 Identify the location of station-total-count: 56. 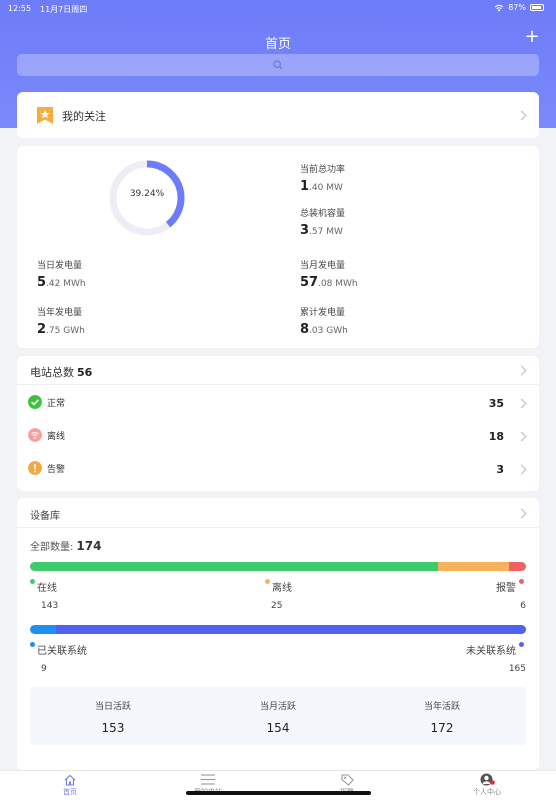
(85, 372).